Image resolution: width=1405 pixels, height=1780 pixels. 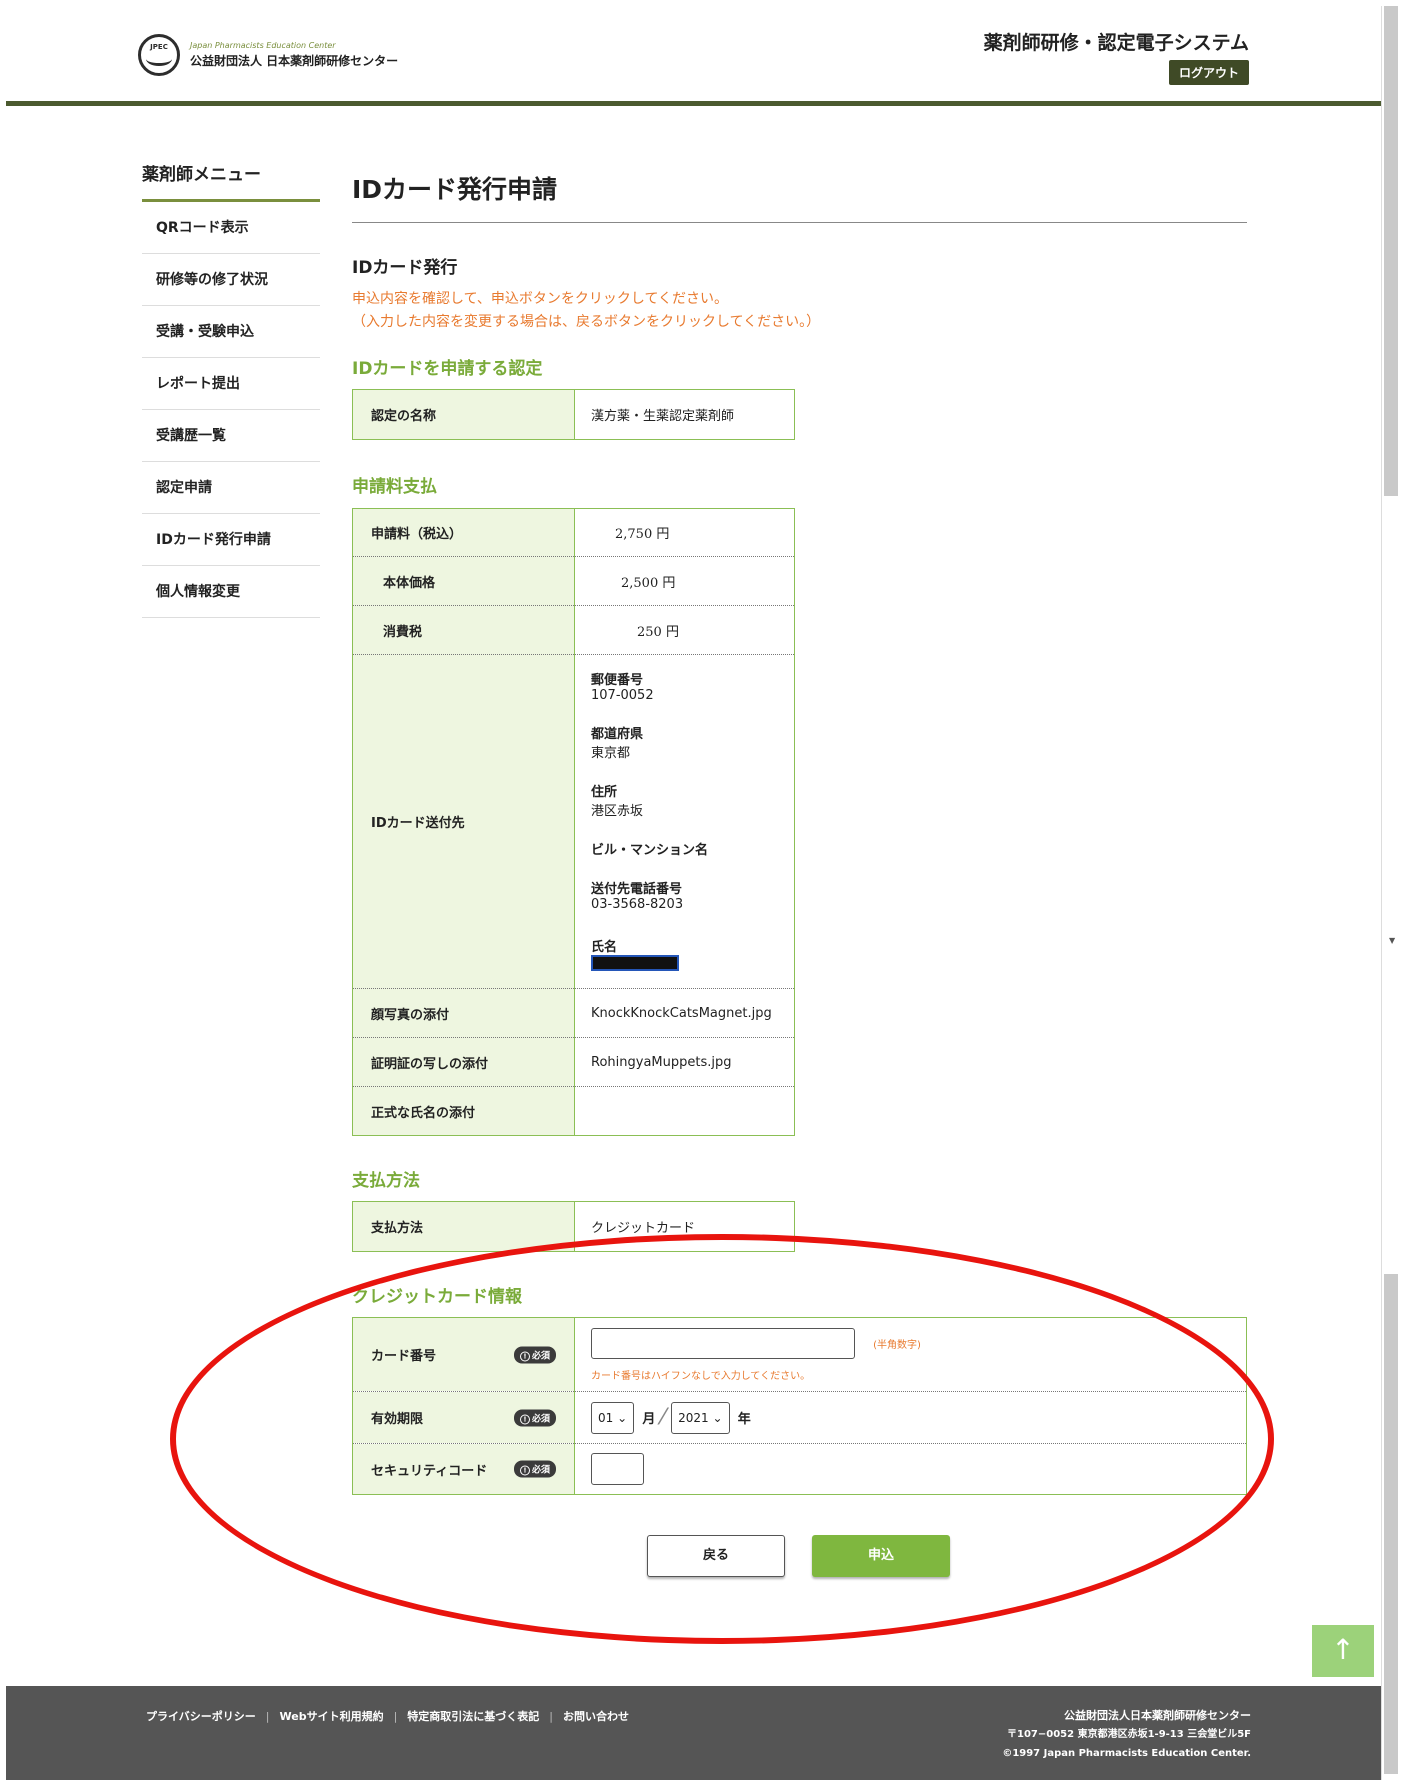 What do you see at coordinates (463, 821) in the screenshot?
I see `dest-label: IDカード送付先` at bounding box center [463, 821].